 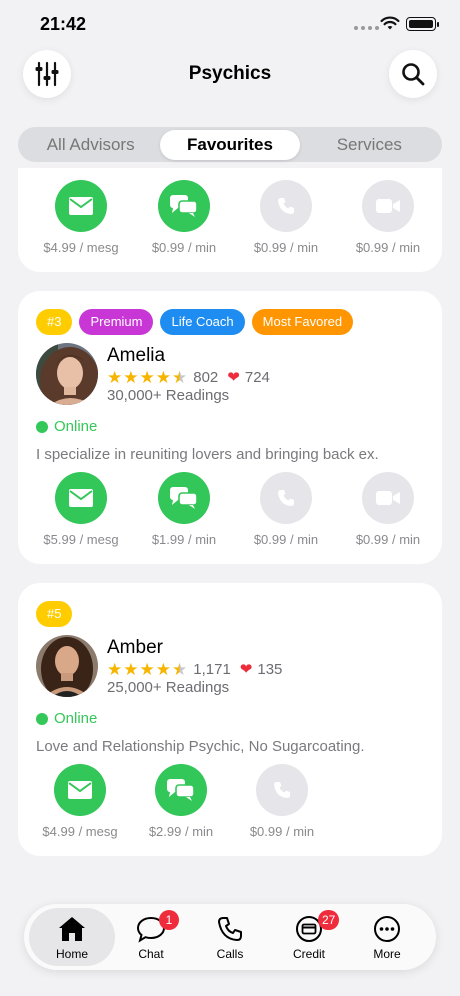 I want to click on avatar-image, so click(x=67, y=374).